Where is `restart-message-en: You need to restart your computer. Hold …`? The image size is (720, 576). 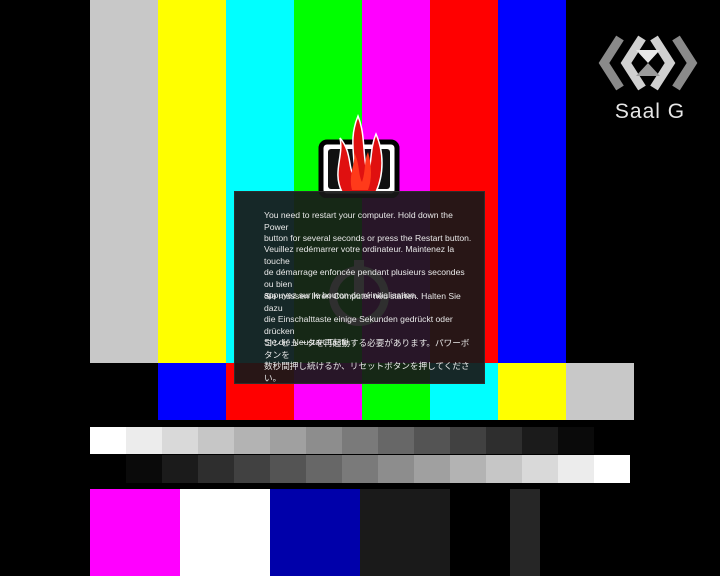 restart-message-en: You need to restart your computer. Hold … is located at coordinates (368, 227).